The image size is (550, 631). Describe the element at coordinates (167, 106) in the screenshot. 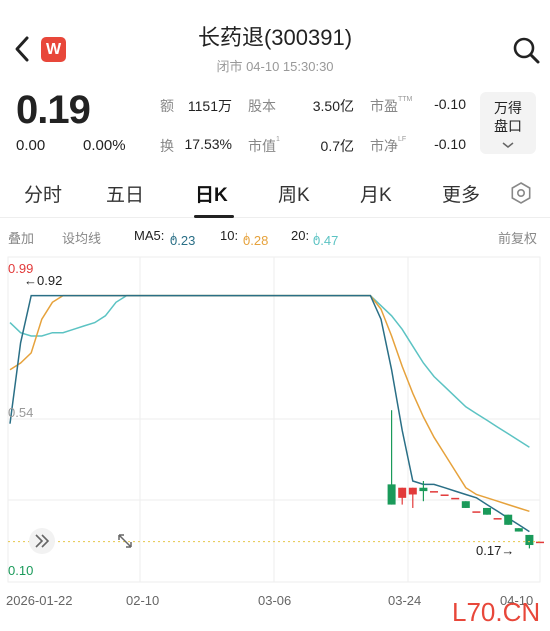

I see `amount-label: 额` at that location.